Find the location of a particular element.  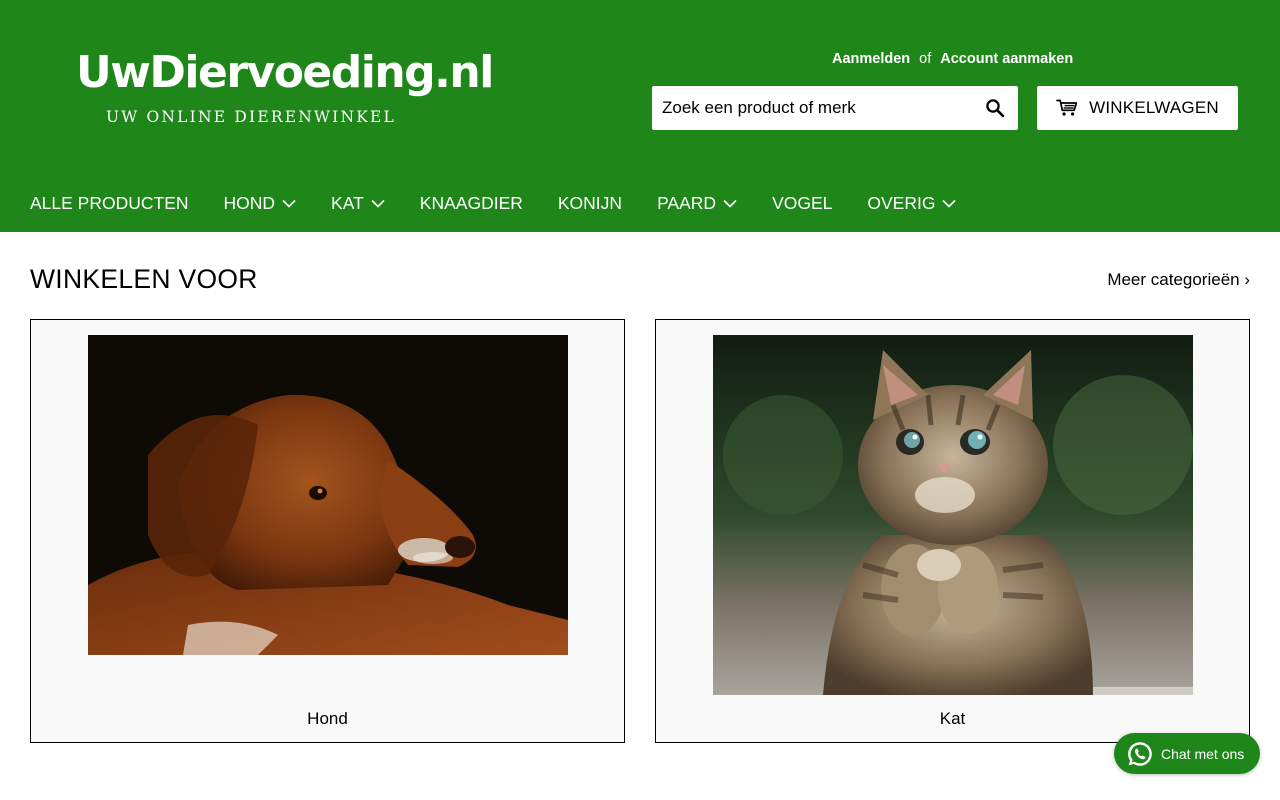

logo-wordmark: UwDiervoeding.nl is located at coordinates (285, 72).